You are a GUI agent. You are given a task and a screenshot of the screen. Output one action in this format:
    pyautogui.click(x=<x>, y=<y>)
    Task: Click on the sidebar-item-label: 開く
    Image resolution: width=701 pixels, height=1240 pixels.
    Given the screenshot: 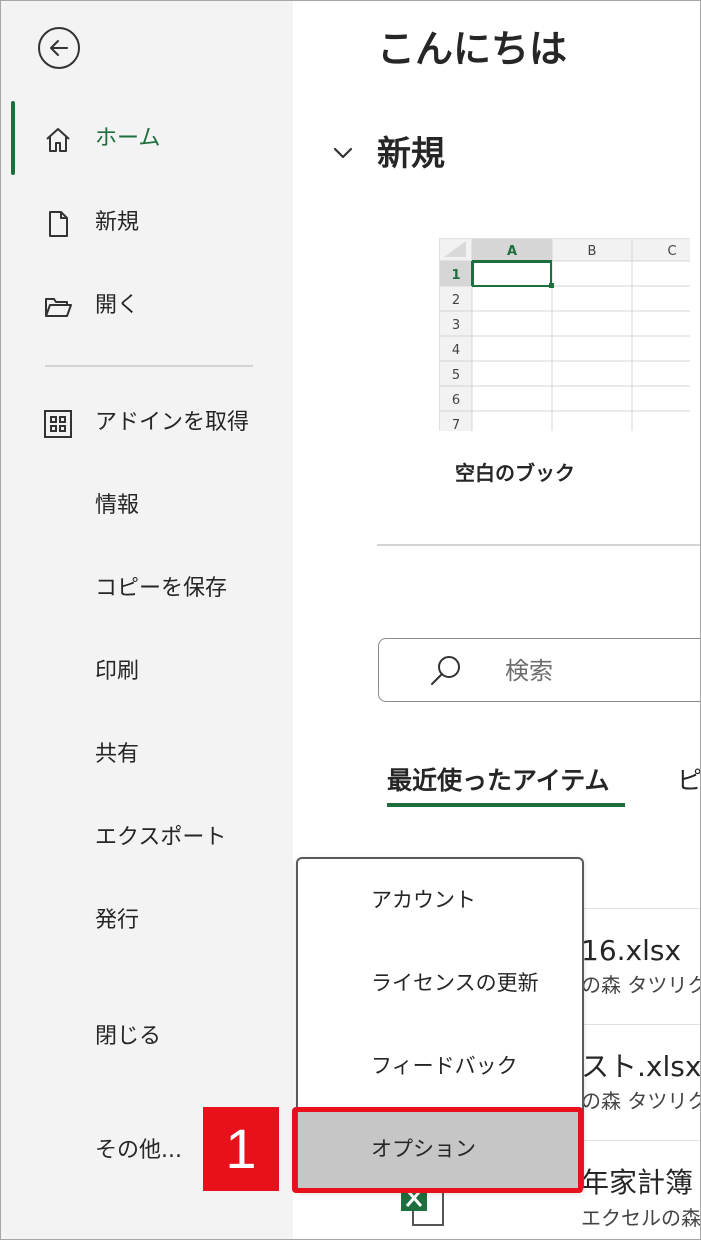 What is the action you would take?
    pyautogui.click(x=117, y=305)
    